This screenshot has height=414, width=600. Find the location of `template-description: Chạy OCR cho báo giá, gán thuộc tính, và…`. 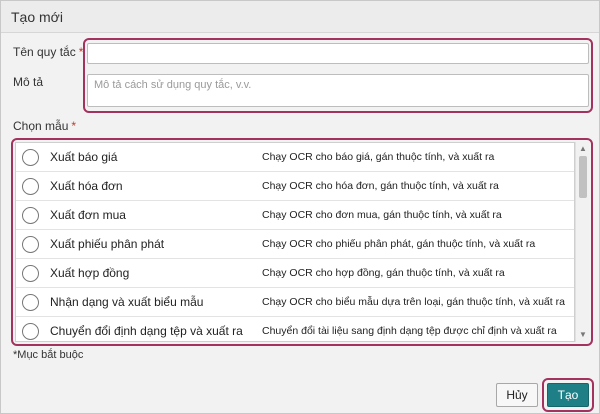

template-description: Chạy OCR cho báo giá, gán thuộc tính, và… is located at coordinates (378, 157).